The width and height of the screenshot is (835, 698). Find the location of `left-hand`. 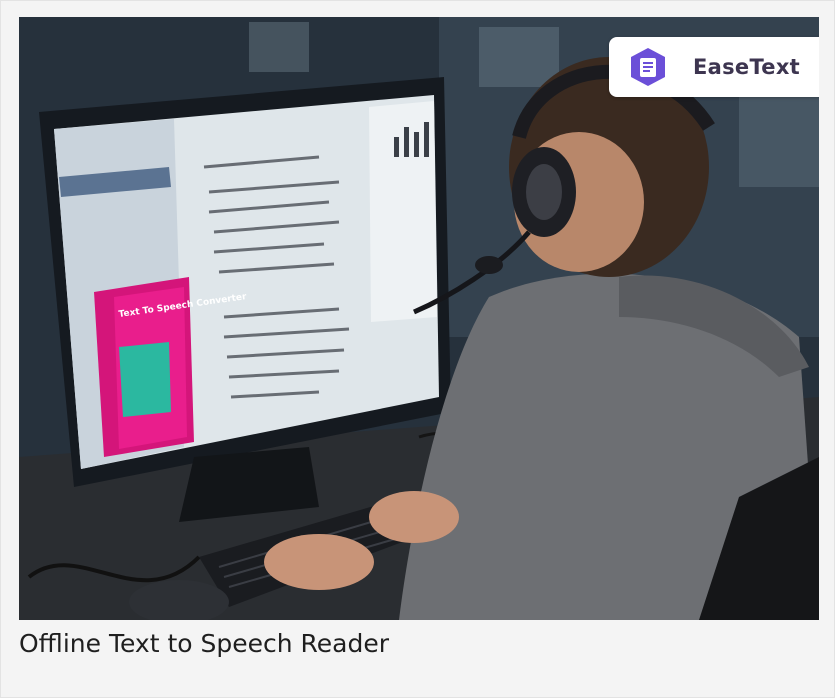

left-hand is located at coordinates (319, 562).